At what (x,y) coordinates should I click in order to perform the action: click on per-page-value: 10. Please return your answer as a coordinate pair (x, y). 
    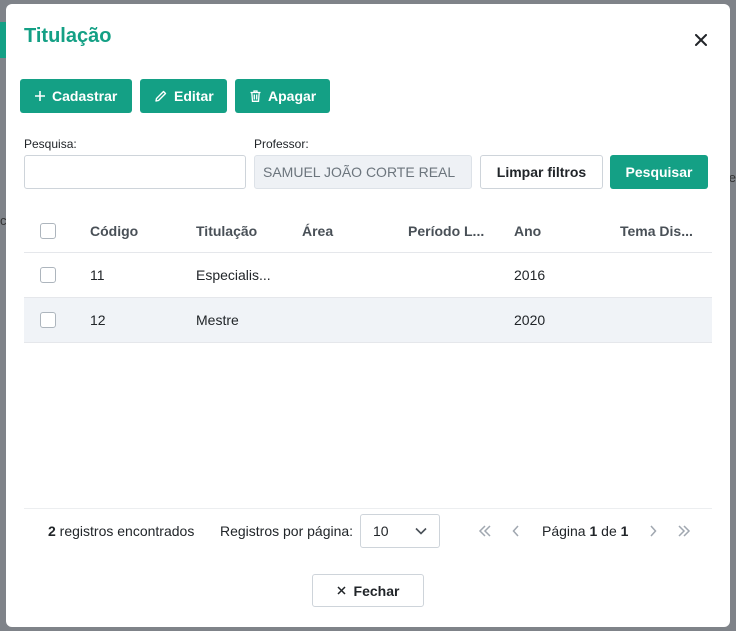
    Looking at the image, I should click on (381, 531).